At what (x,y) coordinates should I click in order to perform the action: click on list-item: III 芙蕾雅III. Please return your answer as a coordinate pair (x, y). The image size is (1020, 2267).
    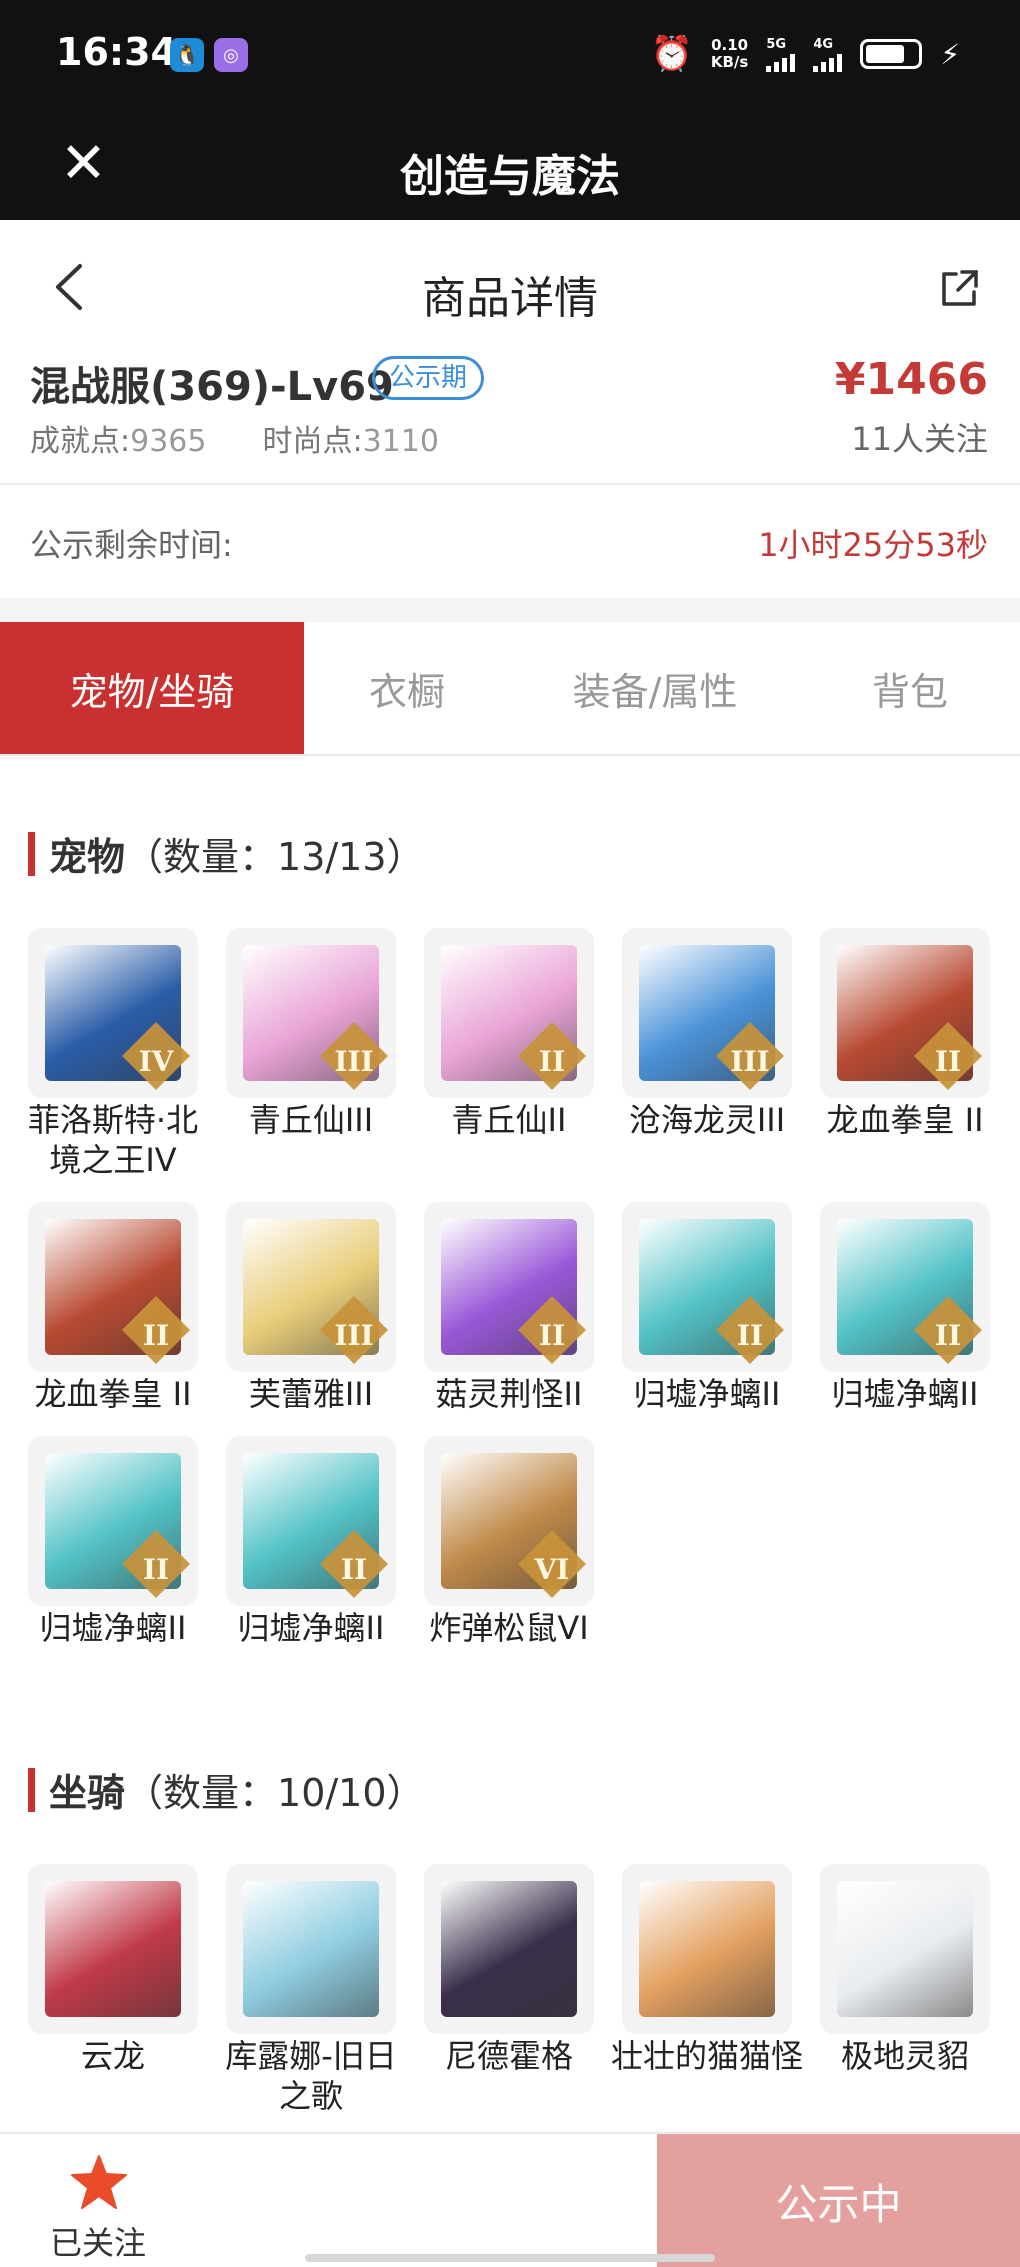
    Looking at the image, I should click on (311, 1308).